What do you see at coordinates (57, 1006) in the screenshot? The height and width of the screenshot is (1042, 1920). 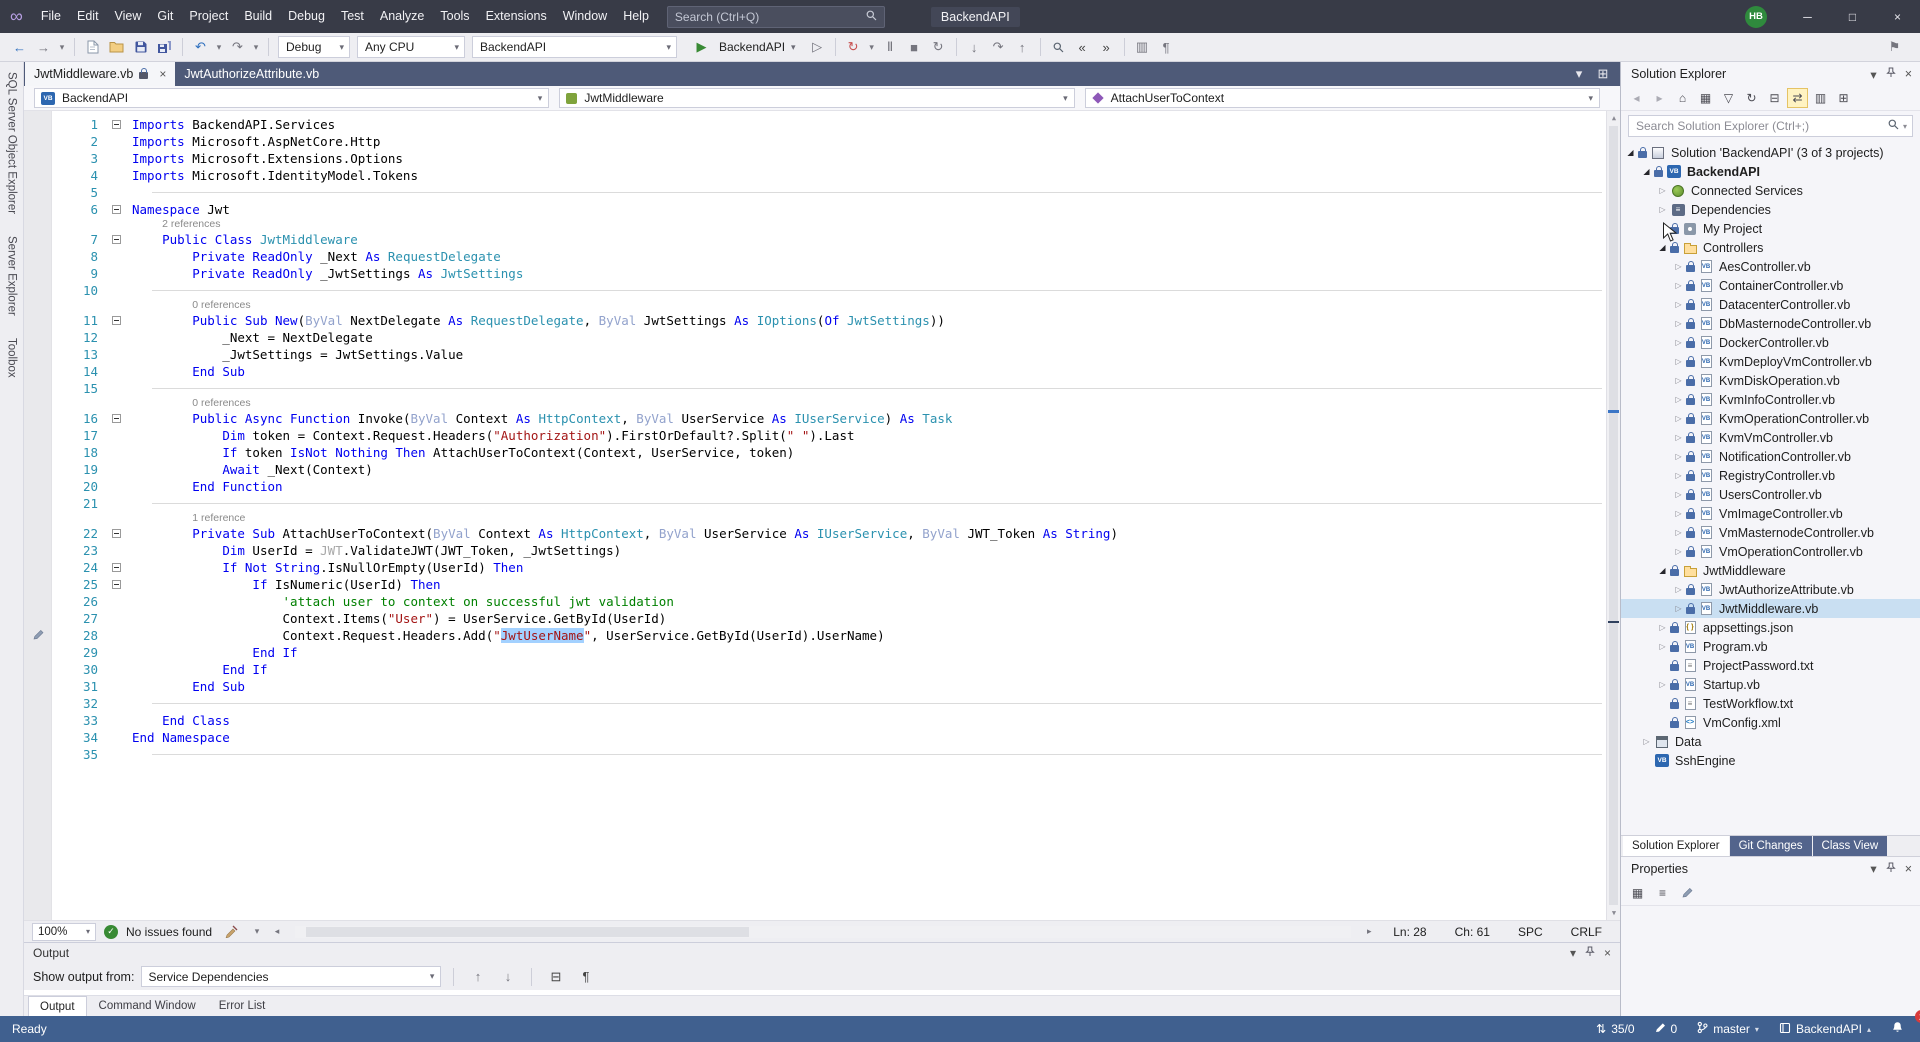 I see `bottom-tab-output: Output` at bounding box center [57, 1006].